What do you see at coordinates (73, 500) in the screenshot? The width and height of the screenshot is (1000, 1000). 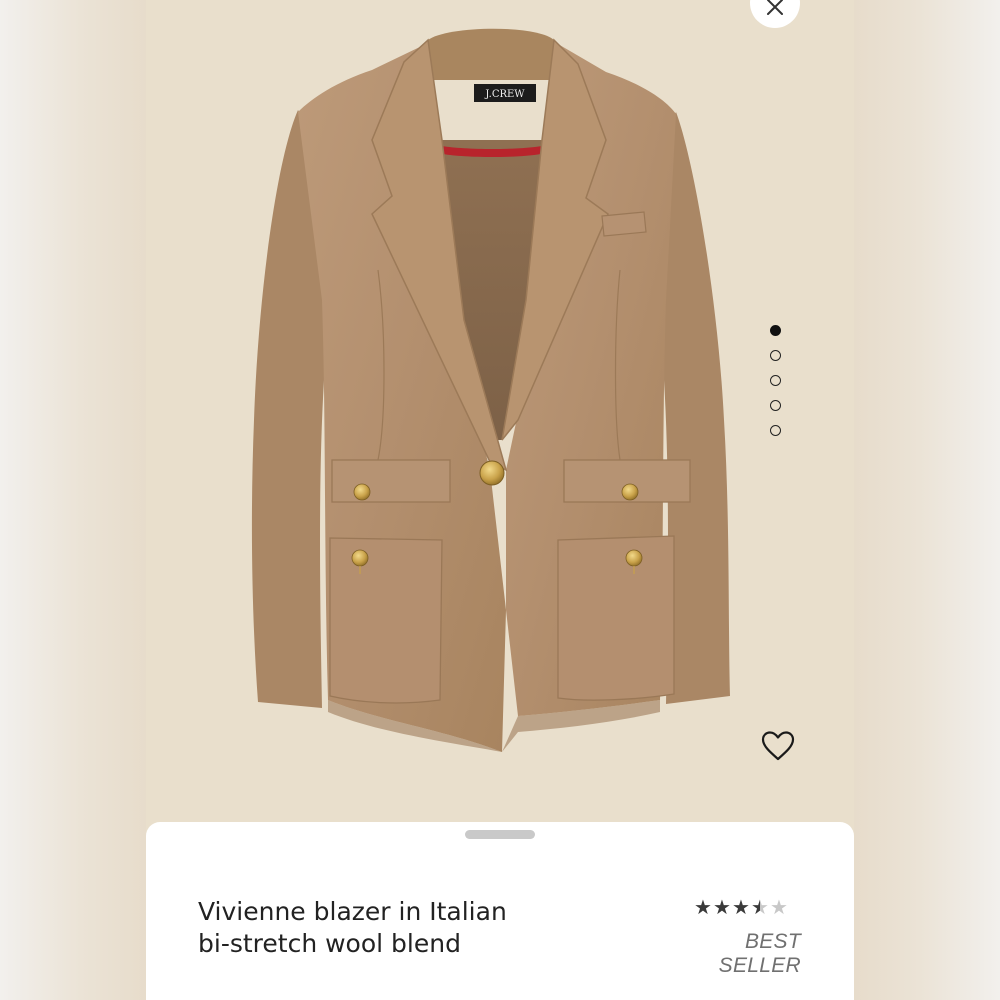 I see `left-backdrop` at bounding box center [73, 500].